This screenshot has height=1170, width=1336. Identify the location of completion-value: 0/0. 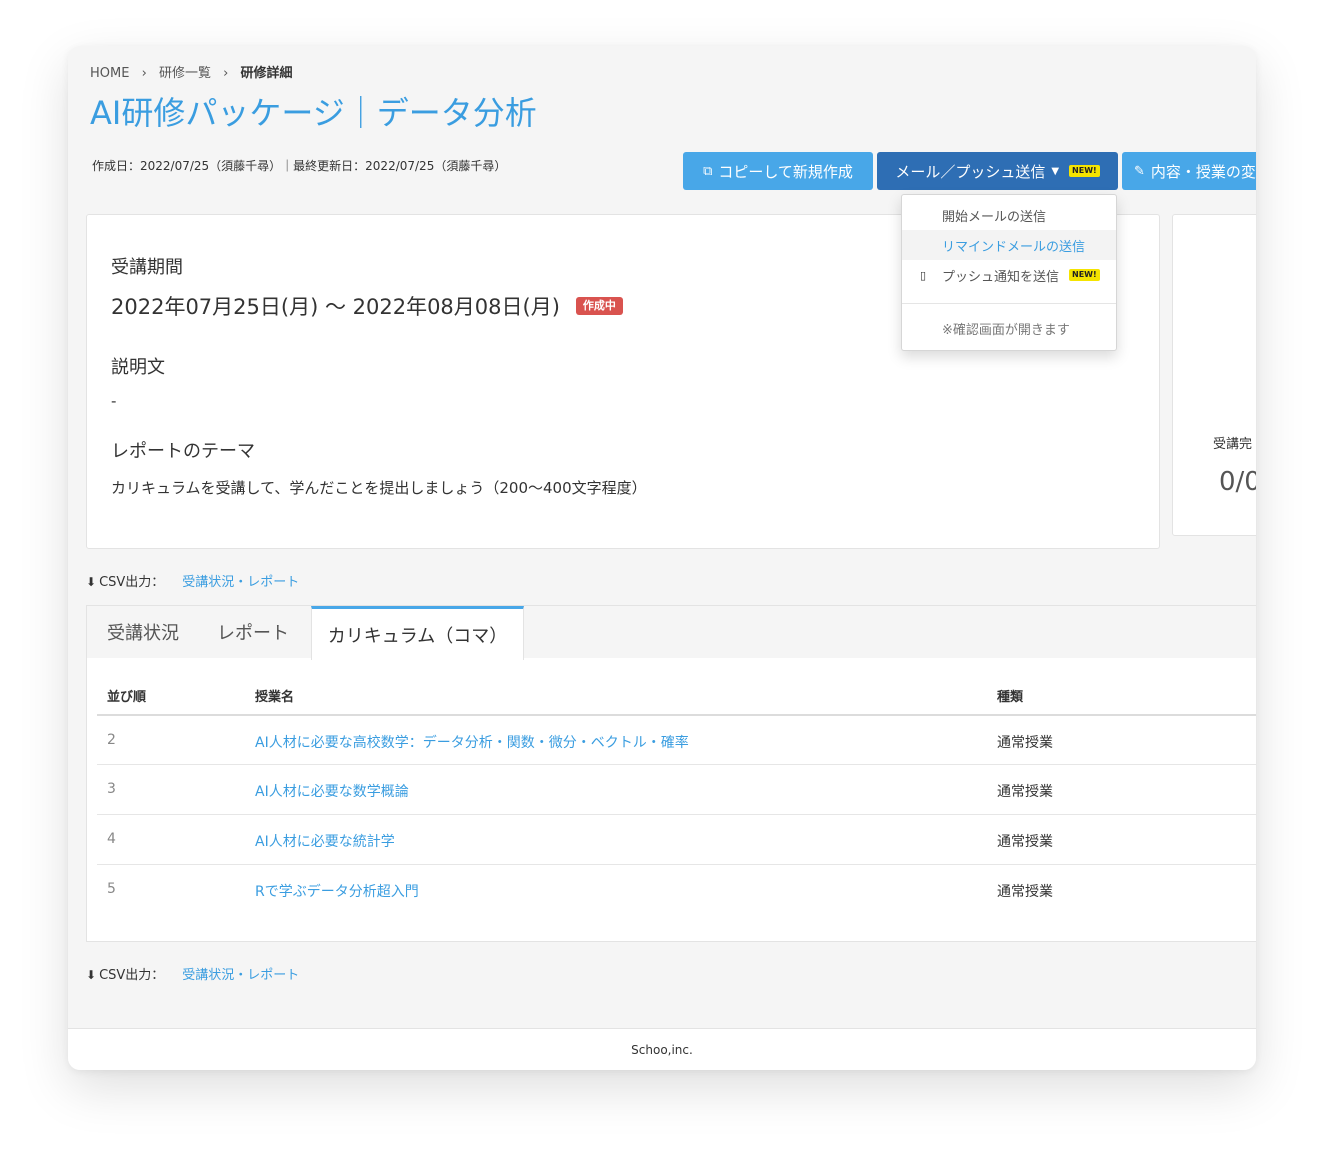
(1237, 482).